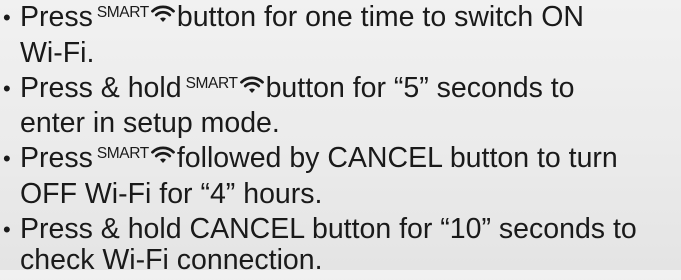  What do you see at coordinates (171, 260) in the screenshot?
I see `instruction-line-2: check Wi-Fi connection.` at bounding box center [171, 260].